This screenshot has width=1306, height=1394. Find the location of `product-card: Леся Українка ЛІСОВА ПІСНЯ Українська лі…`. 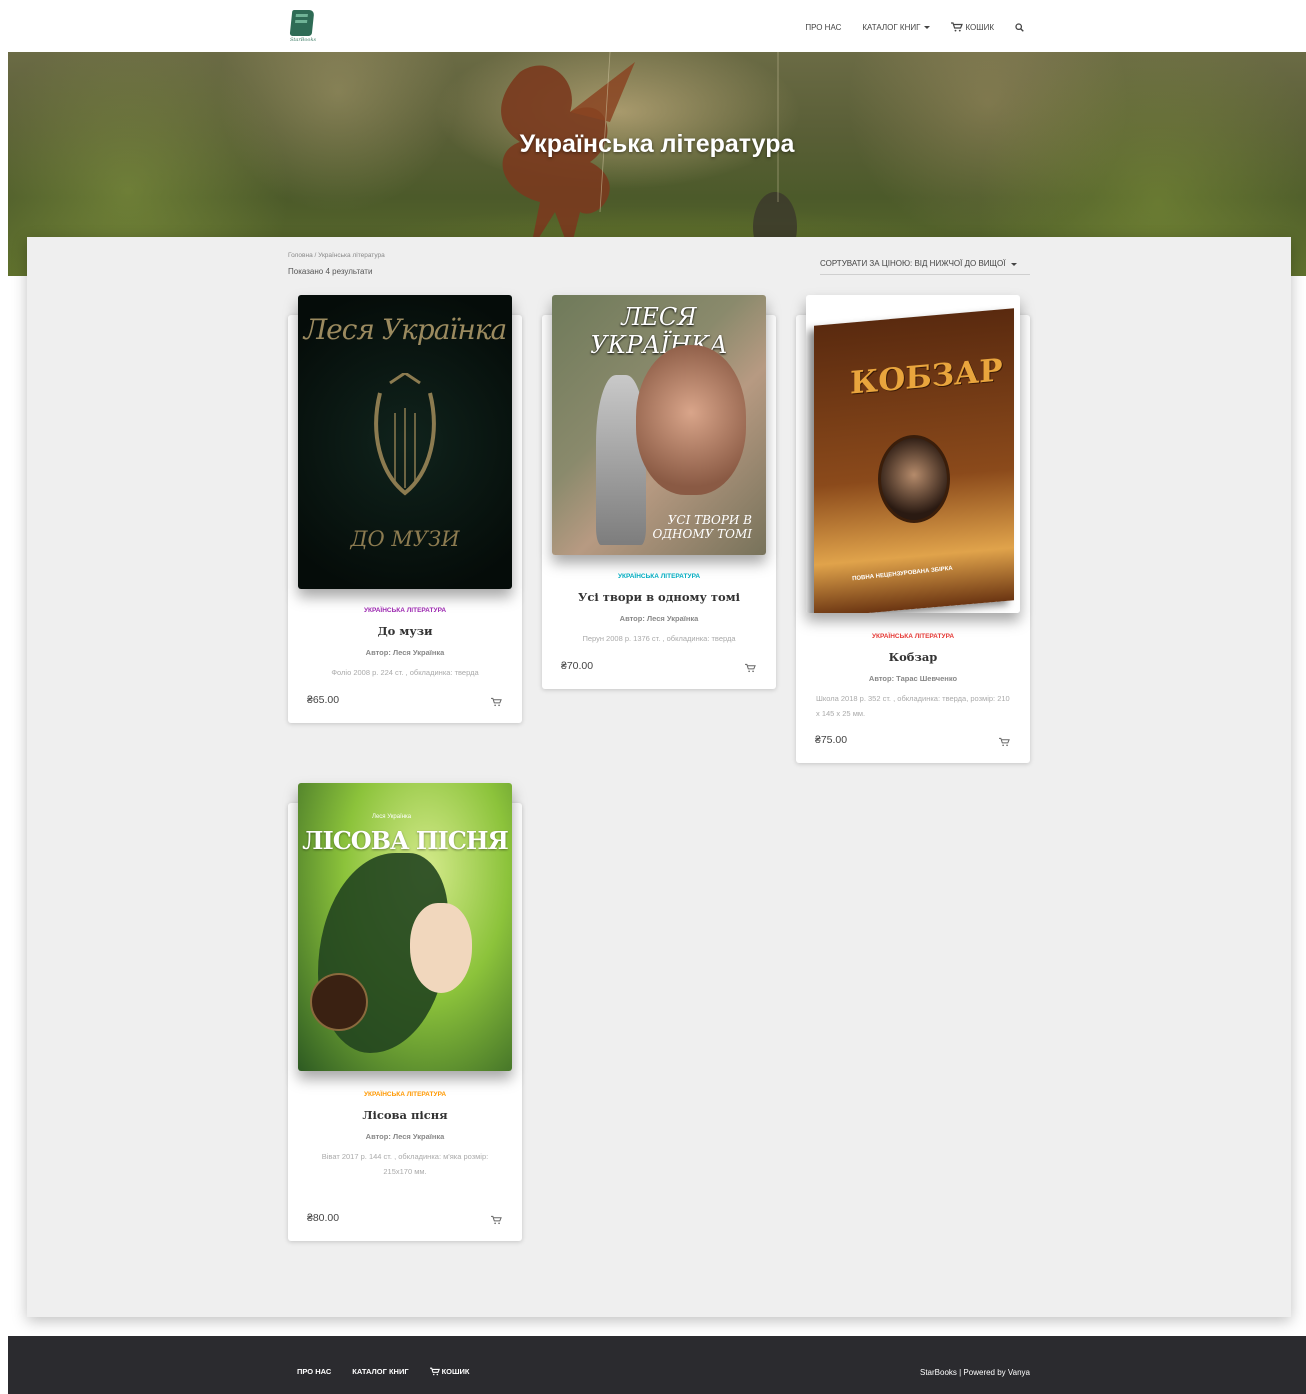

product-card: Леся Українка ЛІСОВА ПІСНЯ Українська лі… is located at coordinates (405, 1012).